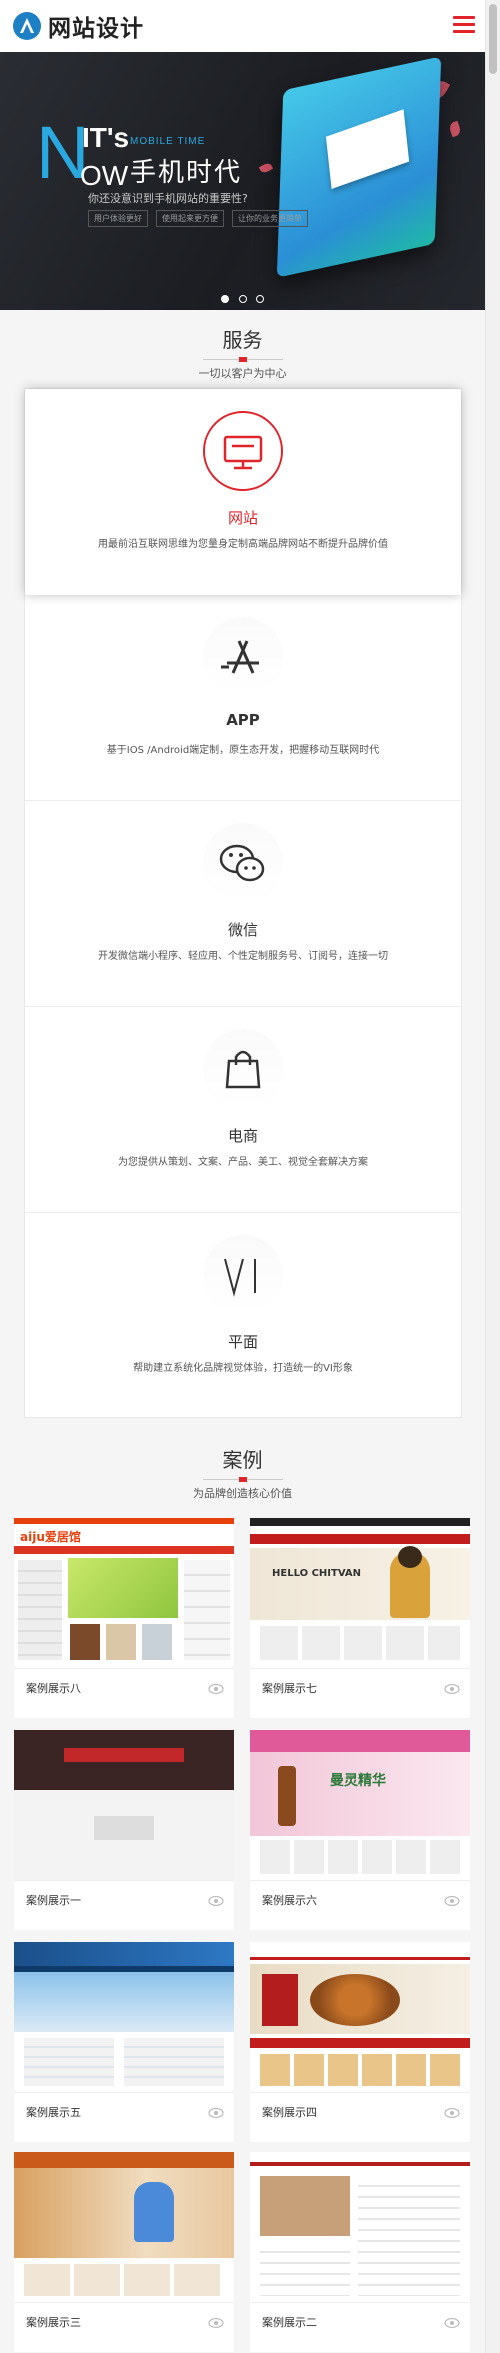  I want to click on case-caption: 案例展示五, so click(53, 2112).